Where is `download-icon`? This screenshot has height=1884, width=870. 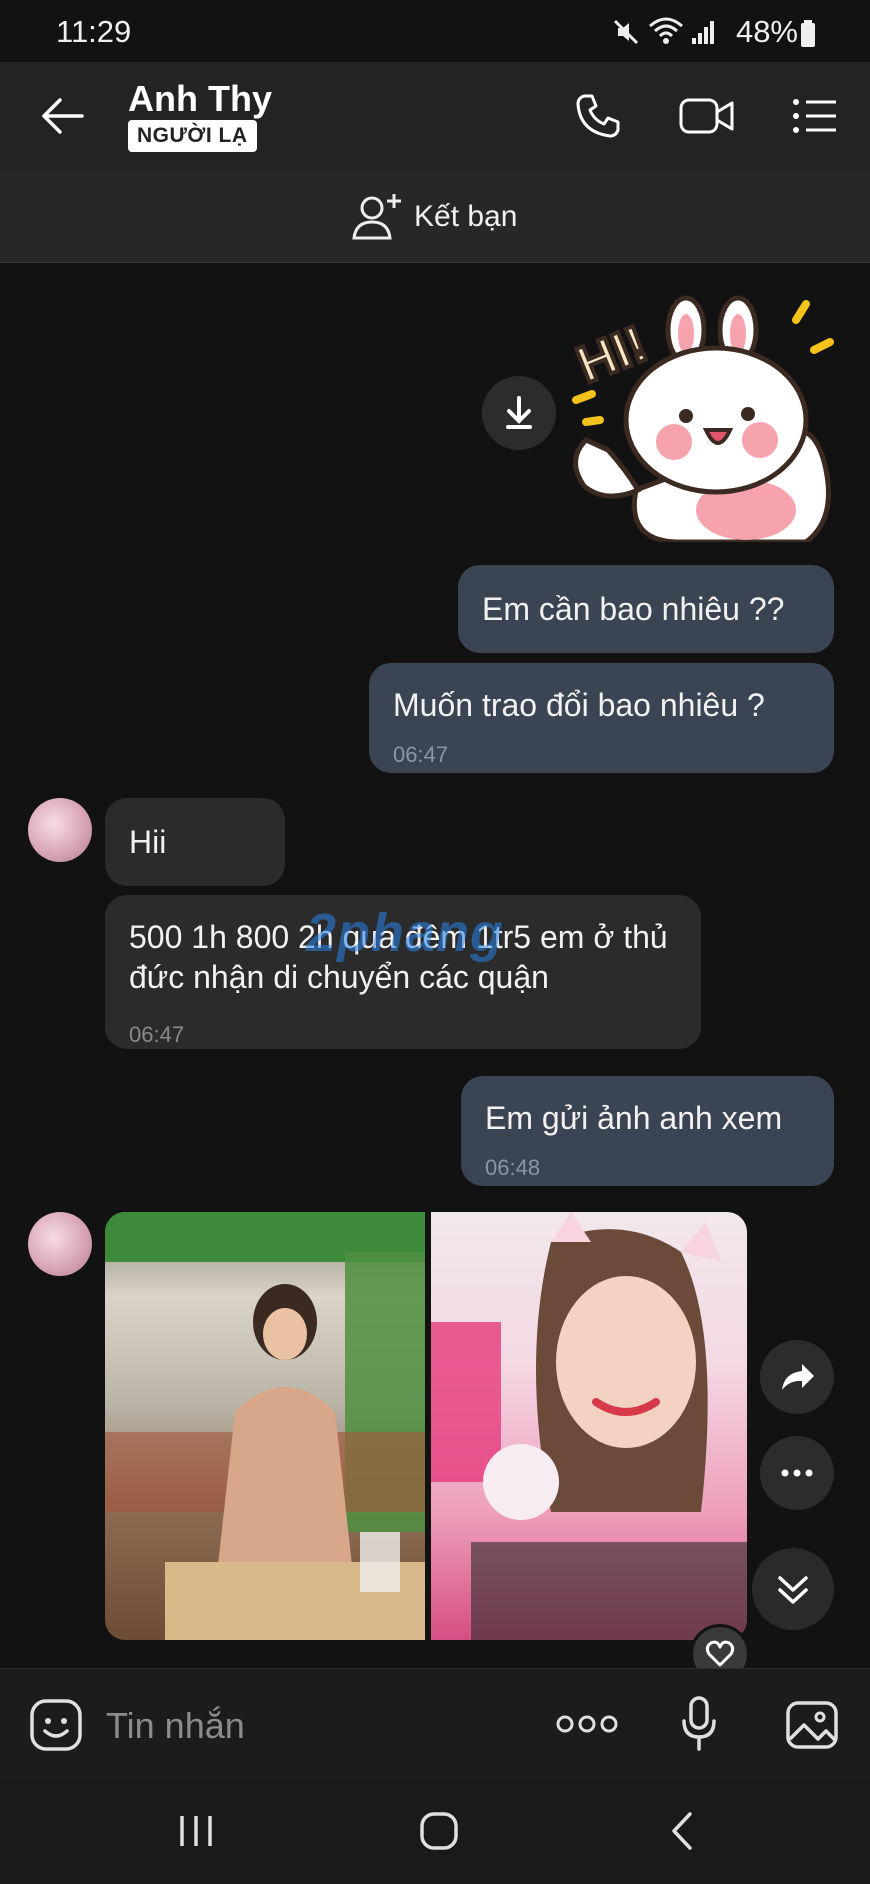
download-icon is located at coordinates (519, 412).